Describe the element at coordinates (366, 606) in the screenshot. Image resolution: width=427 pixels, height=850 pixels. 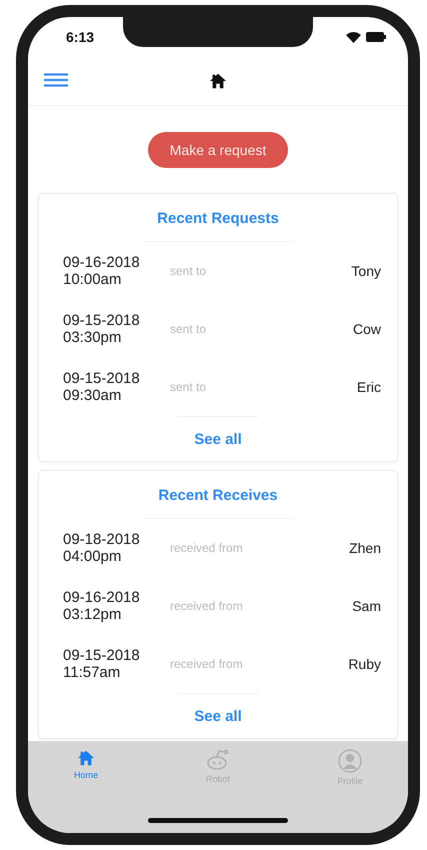
I see `contact-name: Sam` at that location.